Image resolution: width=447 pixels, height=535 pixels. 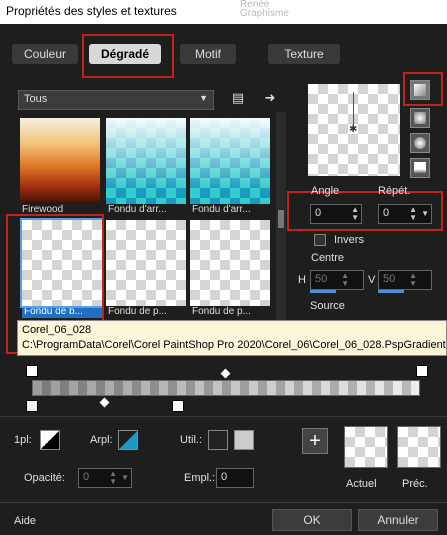 I want to click on opacity-field: 0 ▲ ▼ ▼, so click(x=105, y=478).